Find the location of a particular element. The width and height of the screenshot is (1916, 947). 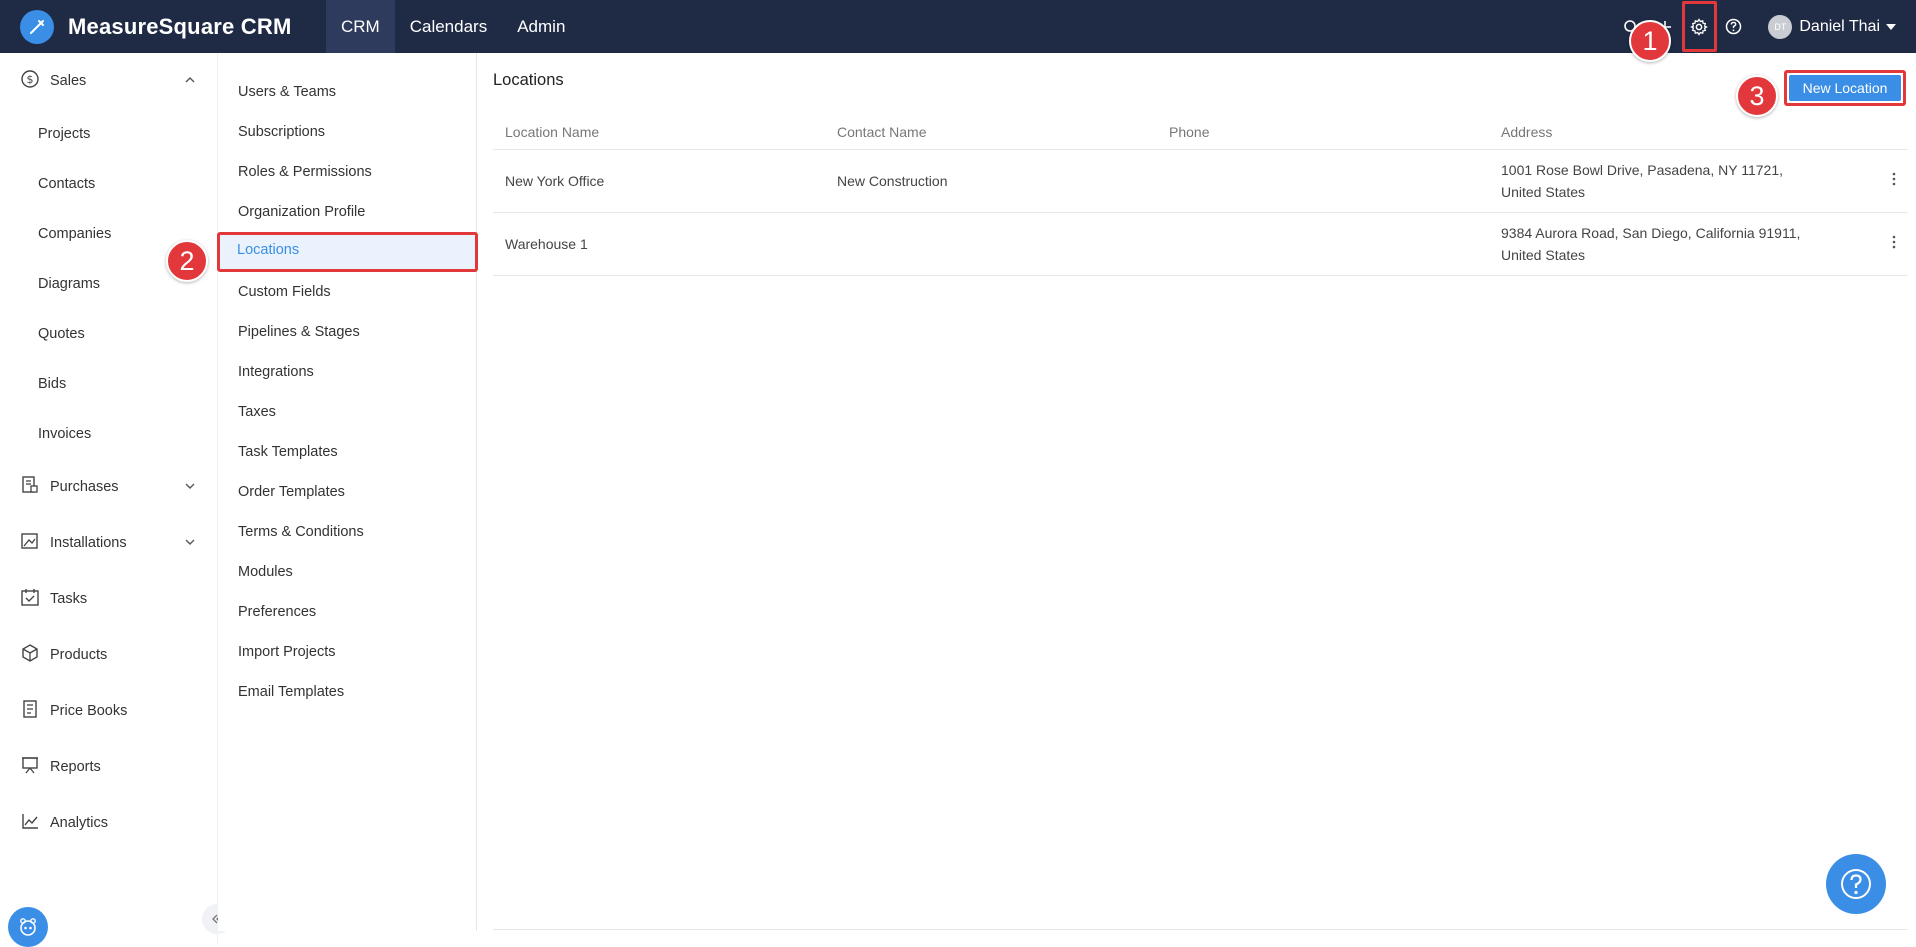

sidebar-item-invoices: Invoices is located at coordinates (64, 434).